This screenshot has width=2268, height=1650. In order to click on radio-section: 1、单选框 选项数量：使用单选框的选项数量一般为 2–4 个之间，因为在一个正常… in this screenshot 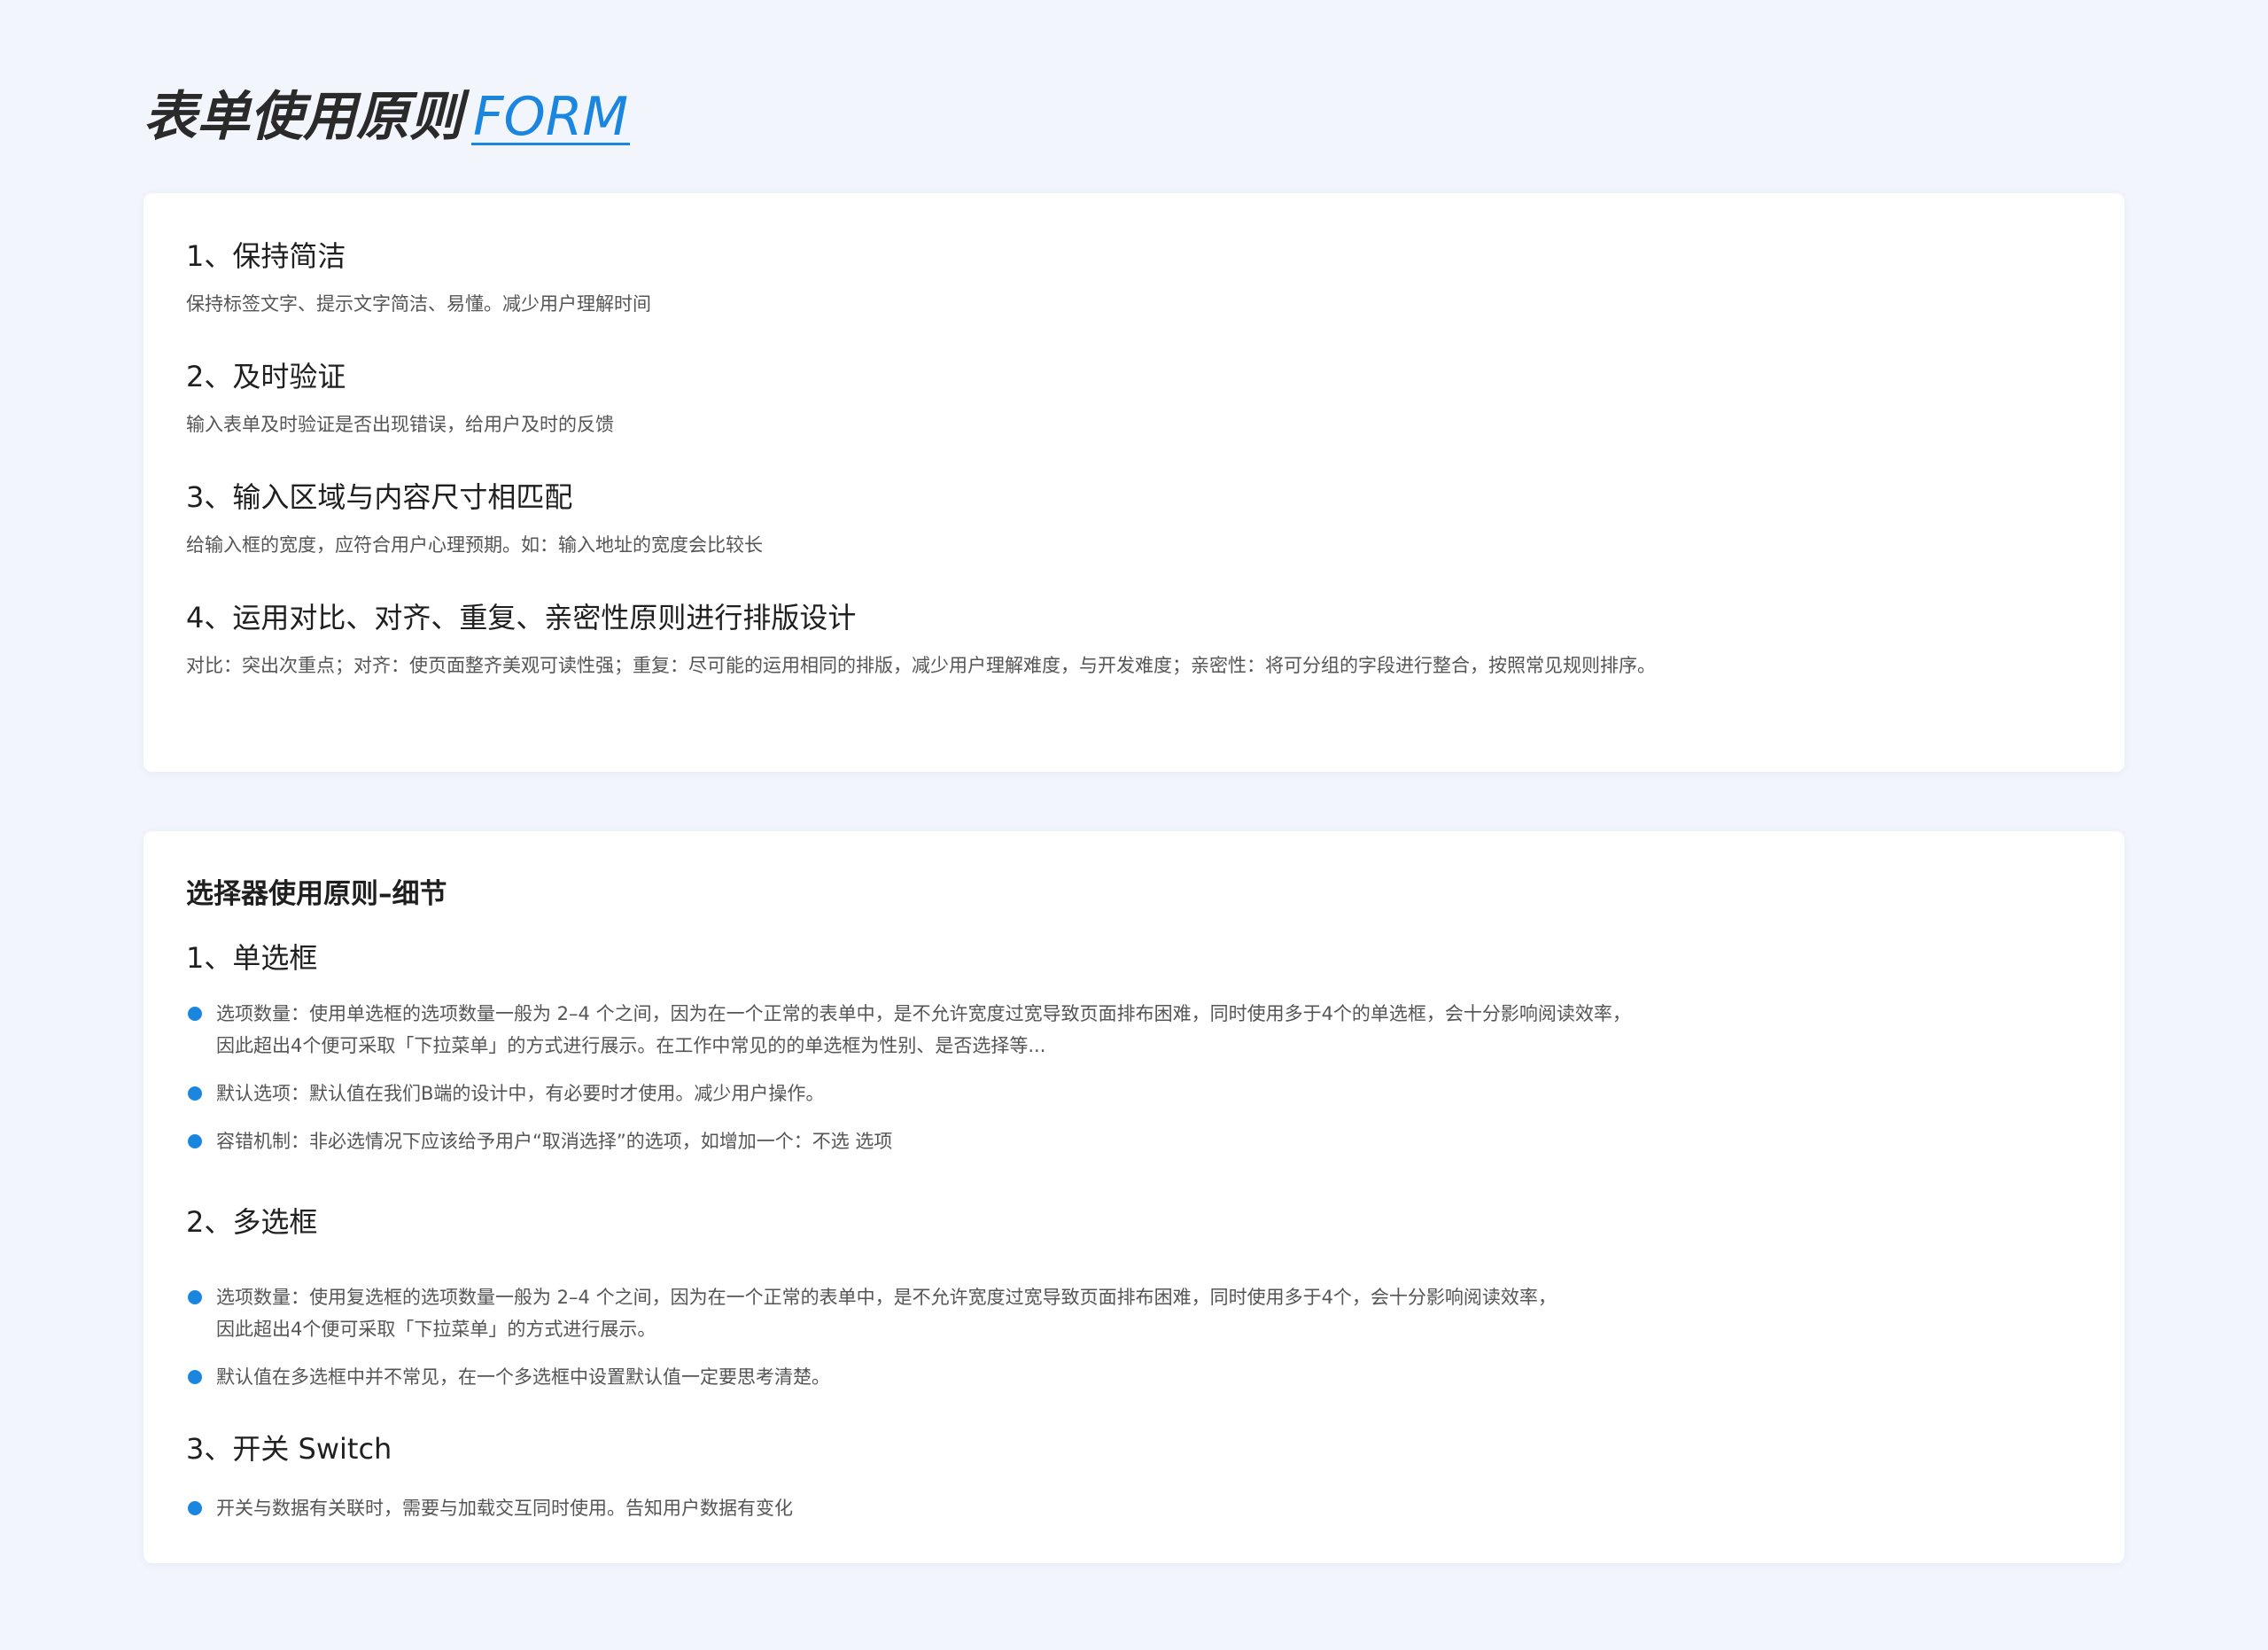, I will do `click(1134, 1047)`.